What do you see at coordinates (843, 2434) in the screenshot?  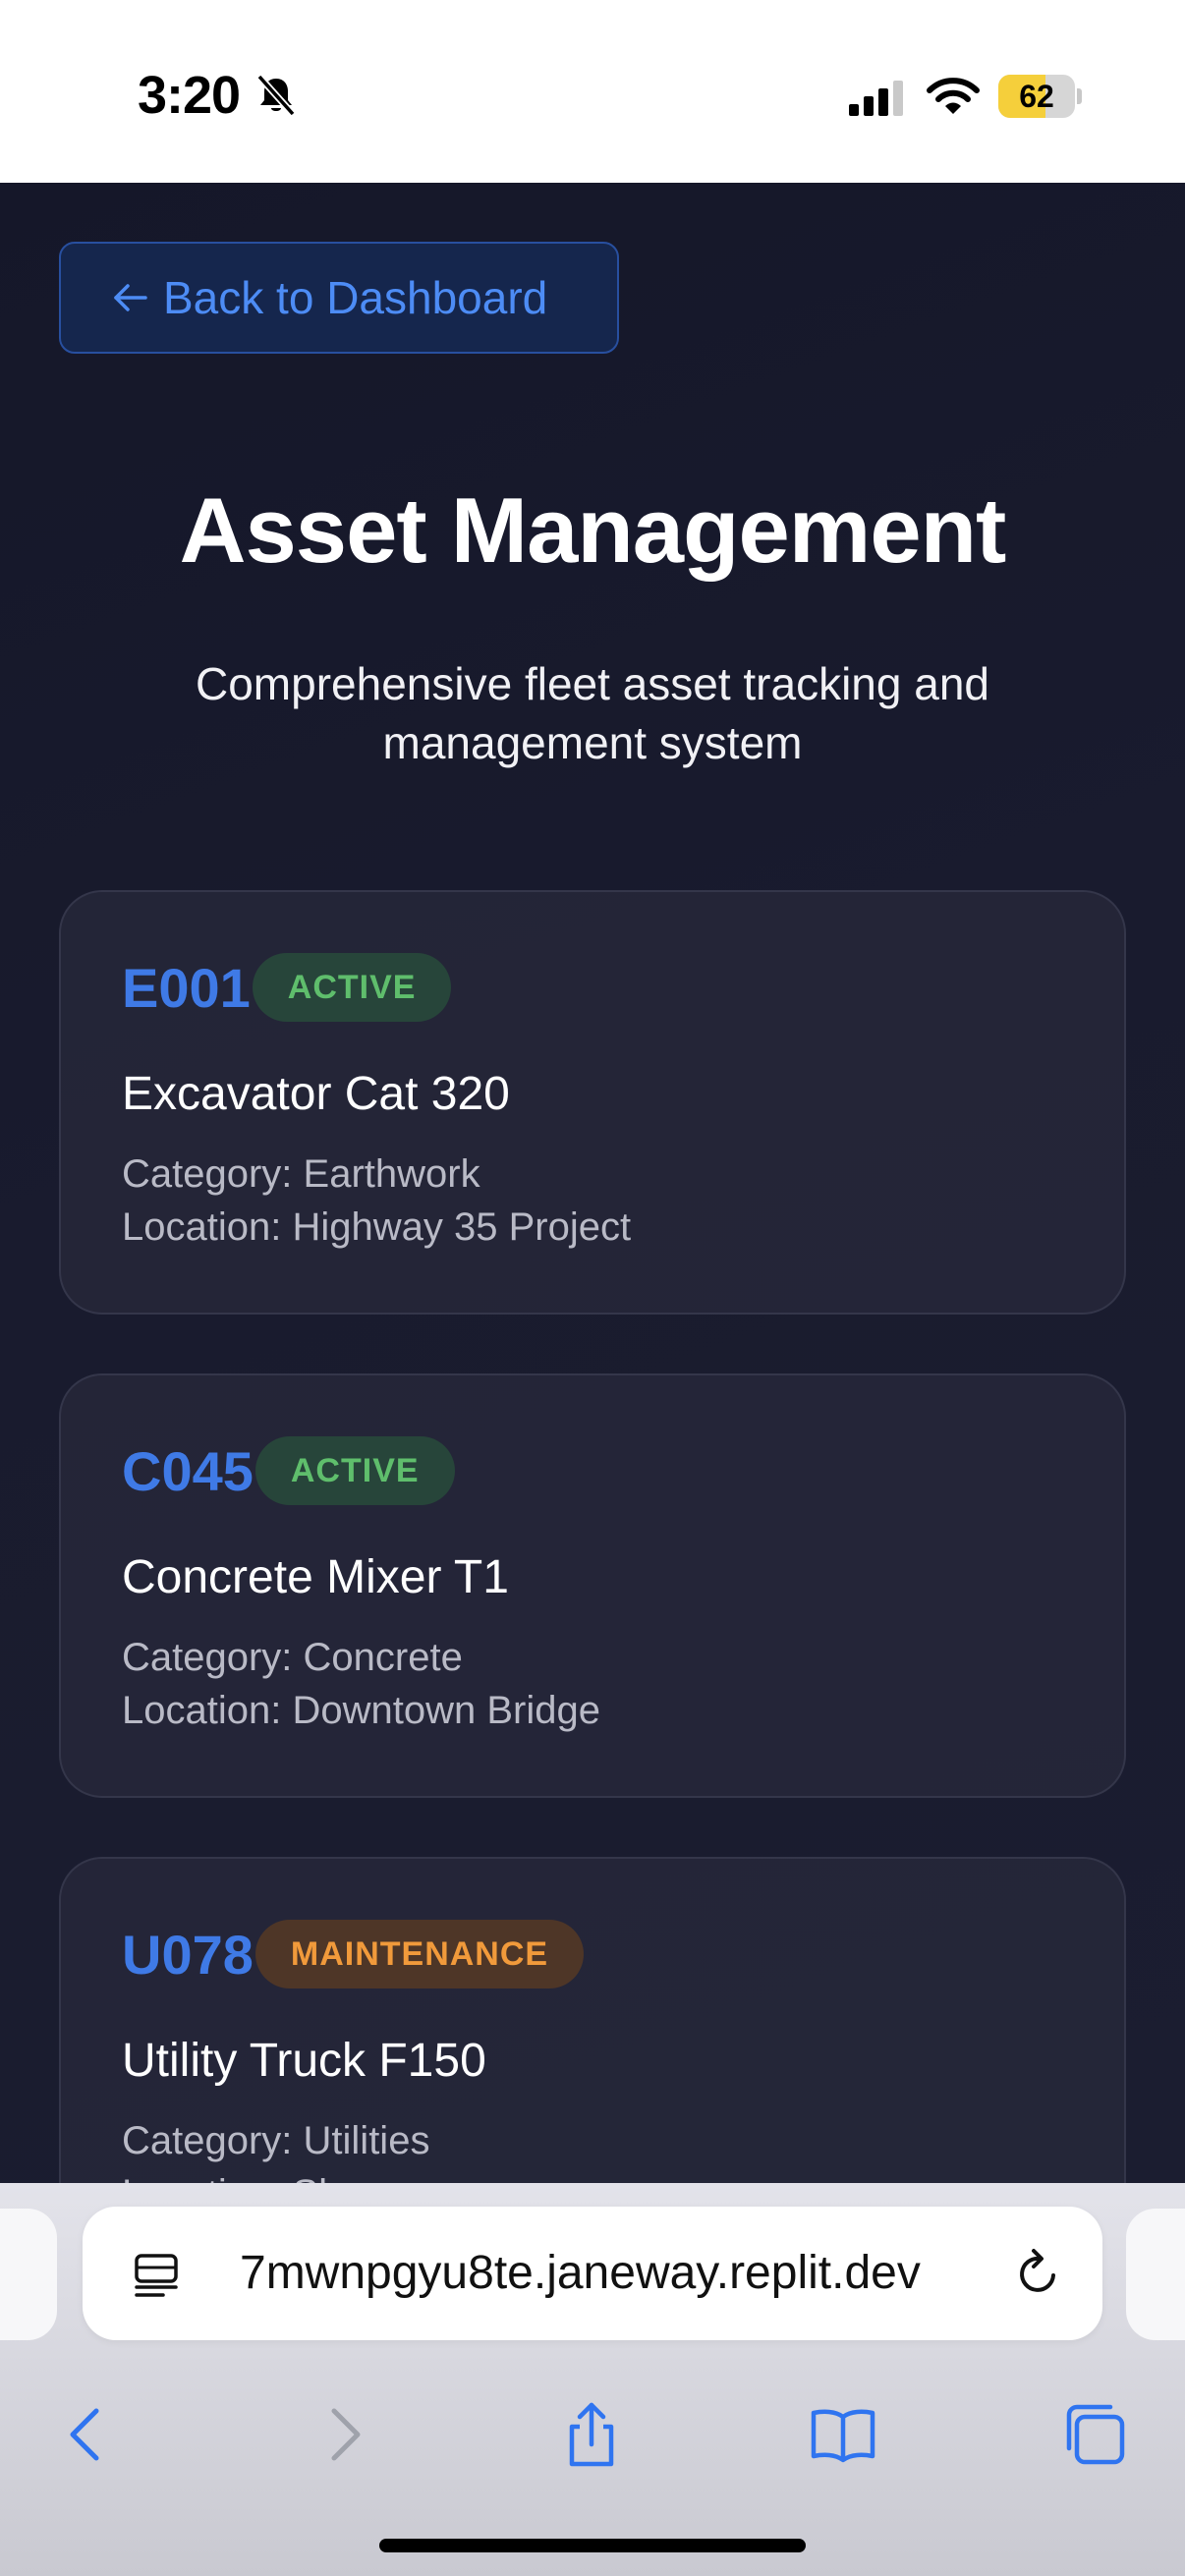 I see `bookmarks-icon` at bounding box center [843, 2434].